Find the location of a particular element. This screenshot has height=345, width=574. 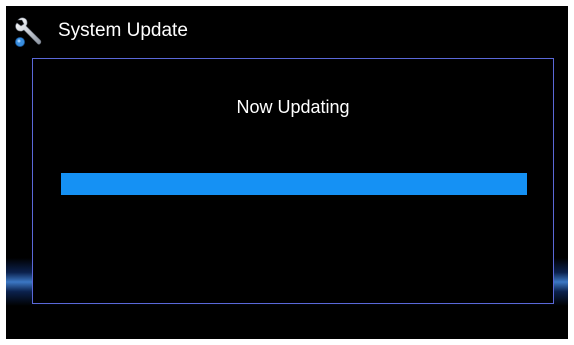

header-bar: System Update is located at coordinates (287, 29).